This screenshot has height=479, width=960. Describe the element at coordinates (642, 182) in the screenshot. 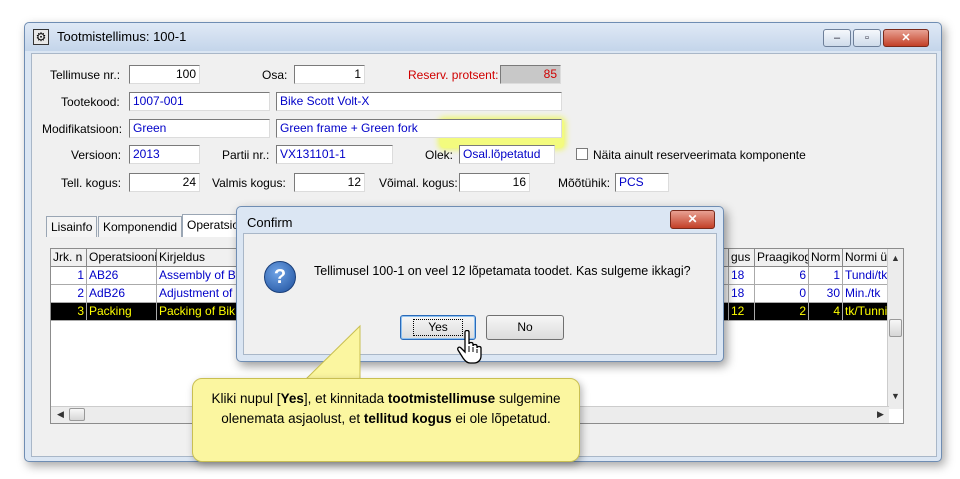

I see `unit-field: PCS` at that location.